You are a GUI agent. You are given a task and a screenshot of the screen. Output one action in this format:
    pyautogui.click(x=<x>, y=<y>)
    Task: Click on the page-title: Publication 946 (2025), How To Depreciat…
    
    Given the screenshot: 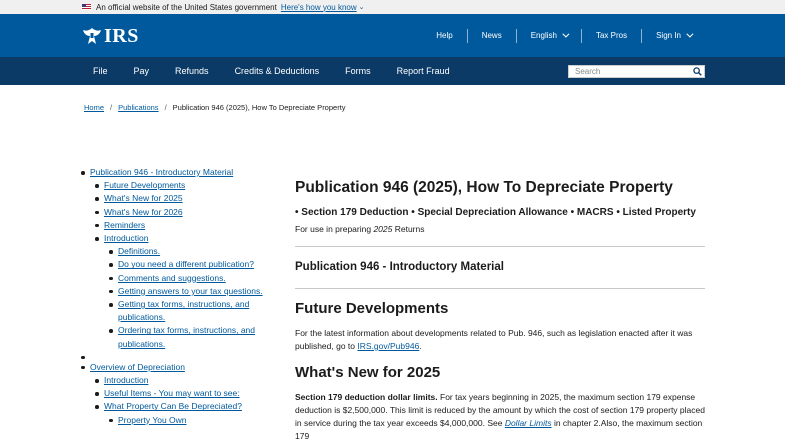 What is the action you would take?
    pyautogui.click(x=484, y=187)
    